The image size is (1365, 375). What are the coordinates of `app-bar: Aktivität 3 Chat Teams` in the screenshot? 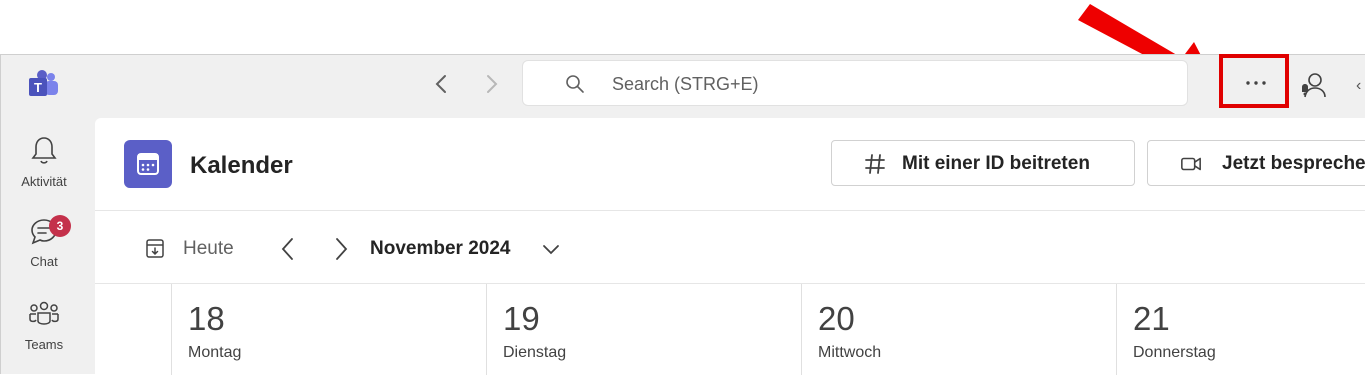 It's located at (48, 246).